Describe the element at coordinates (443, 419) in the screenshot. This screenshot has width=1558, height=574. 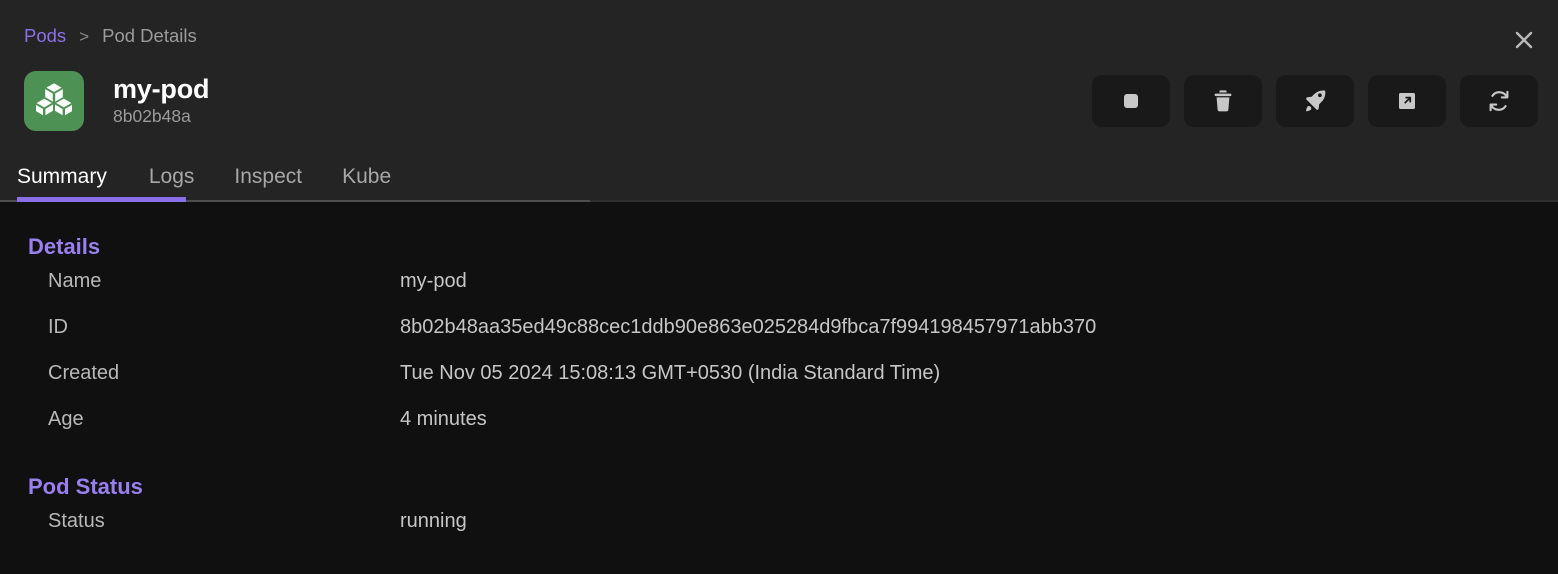
I see `row-value-age: 4 minutes` at that location.